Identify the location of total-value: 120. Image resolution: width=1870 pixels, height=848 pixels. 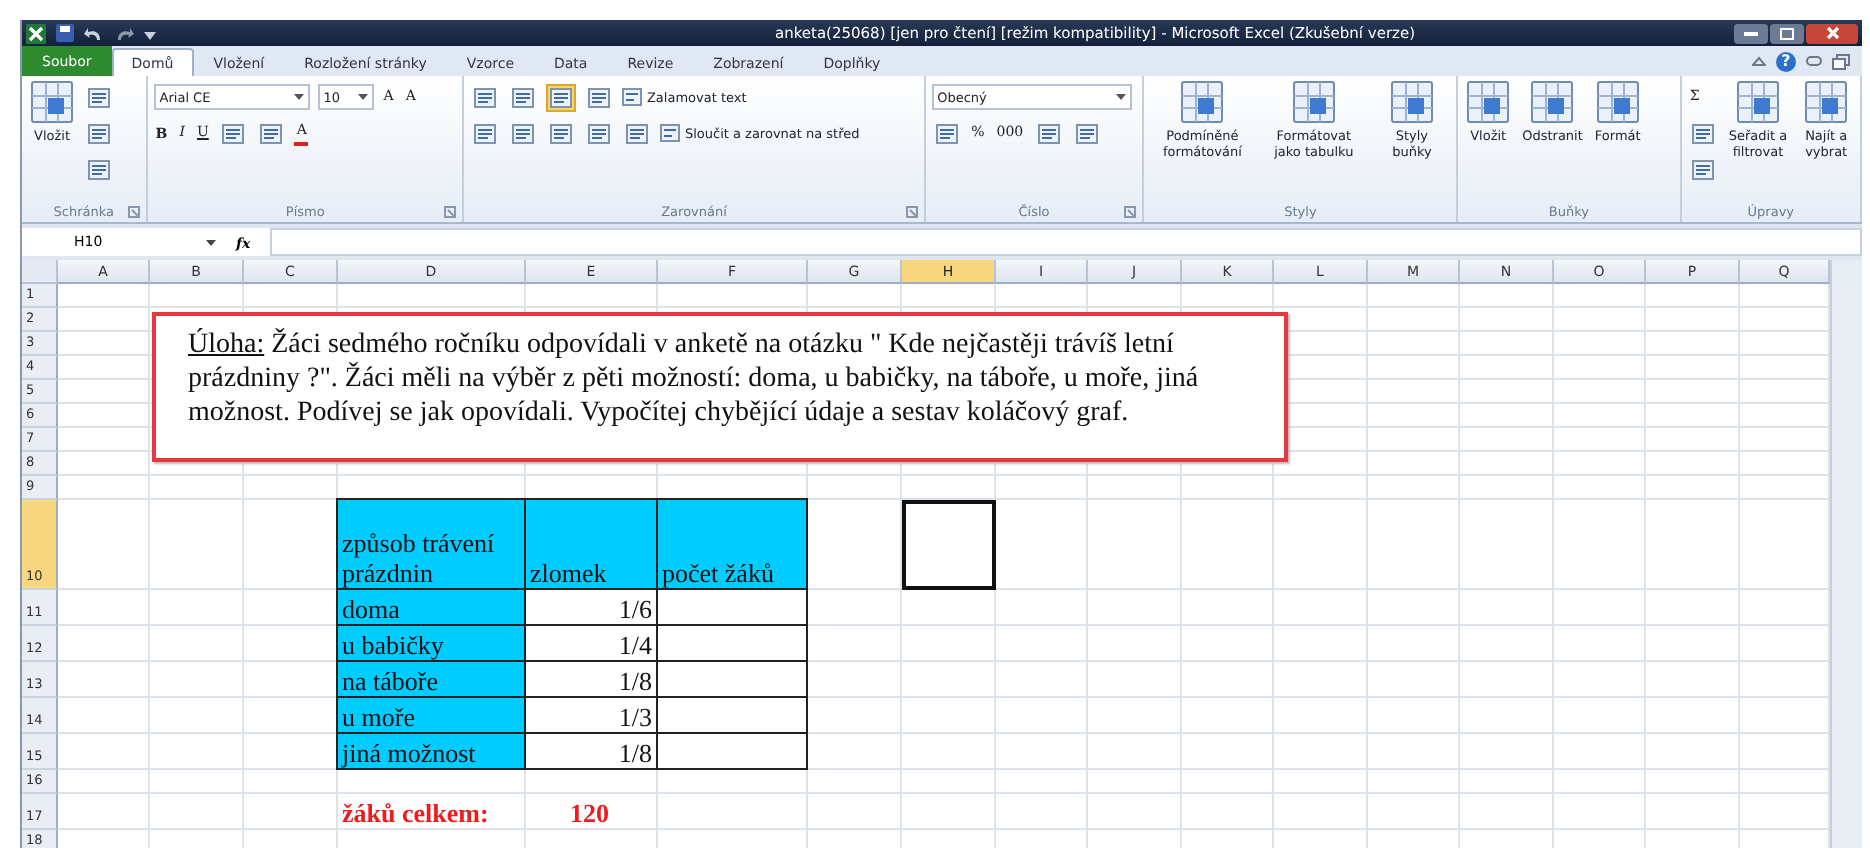
(589, 813).